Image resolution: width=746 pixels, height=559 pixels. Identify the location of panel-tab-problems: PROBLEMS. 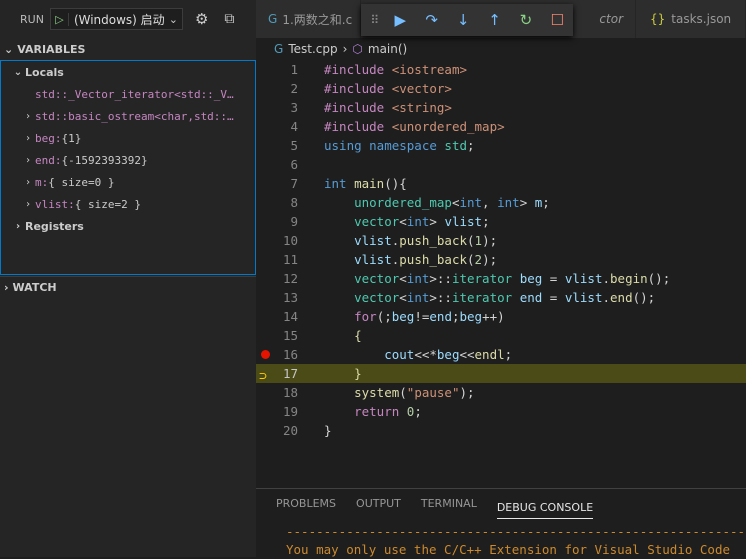
(306, 504).